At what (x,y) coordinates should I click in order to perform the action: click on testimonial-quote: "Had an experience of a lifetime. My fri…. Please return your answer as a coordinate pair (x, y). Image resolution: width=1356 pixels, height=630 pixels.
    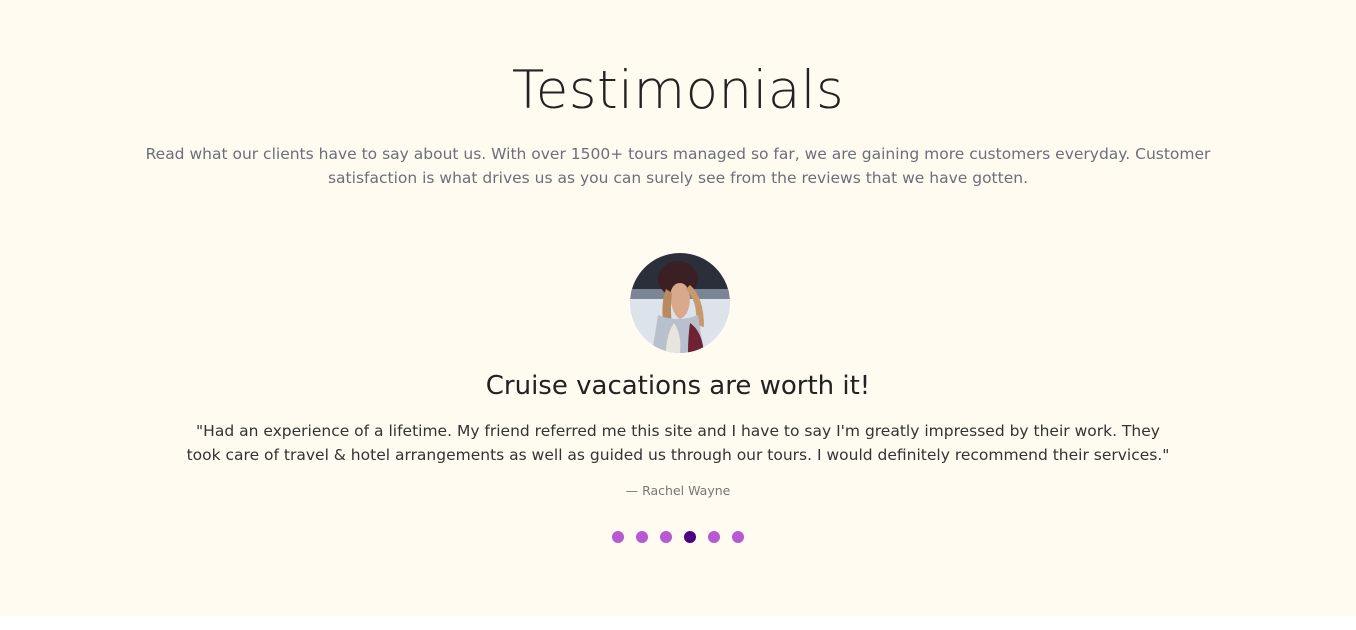
    Looking at the image, I should click on (678, 443).